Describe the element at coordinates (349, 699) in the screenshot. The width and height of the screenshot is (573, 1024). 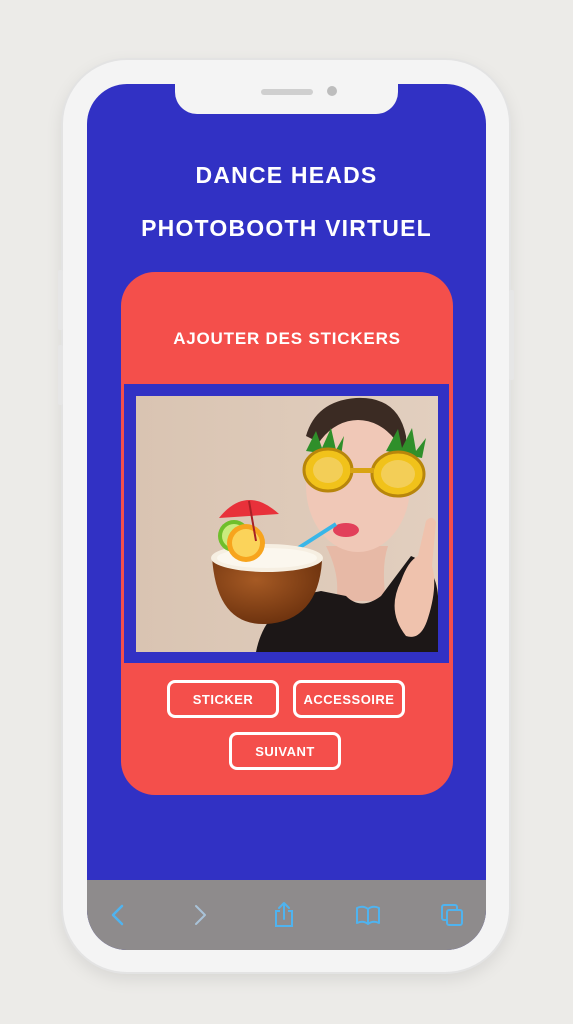
I see `accessoire-button: ACCESSOIRE` at that location.